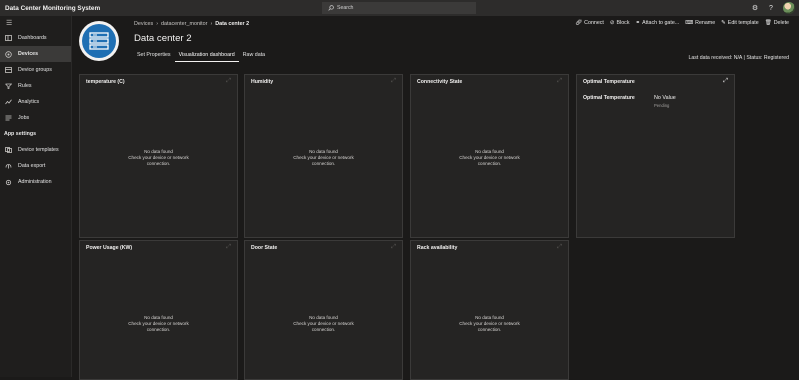 The image size is (799, 380). What do you see at coordinates (8, 166) in the screenshot?
I see `data-export-icon` at bounding box center [8, 166].